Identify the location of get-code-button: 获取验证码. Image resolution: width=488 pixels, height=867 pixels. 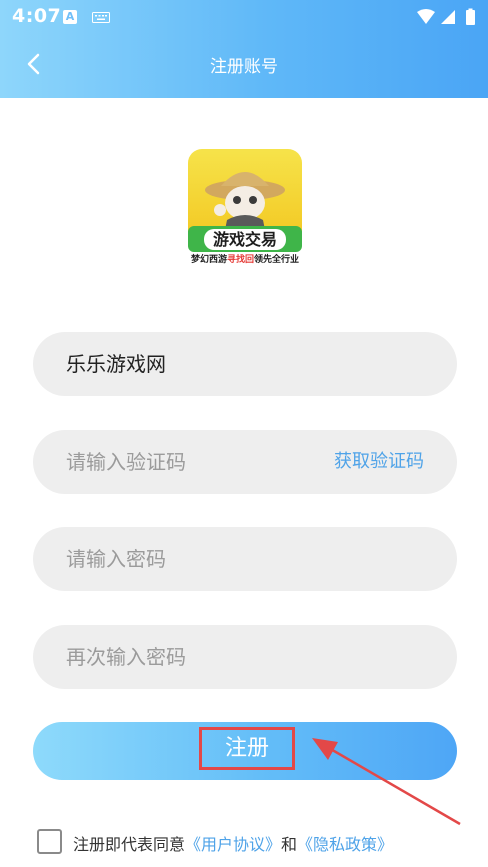
(379, 462).